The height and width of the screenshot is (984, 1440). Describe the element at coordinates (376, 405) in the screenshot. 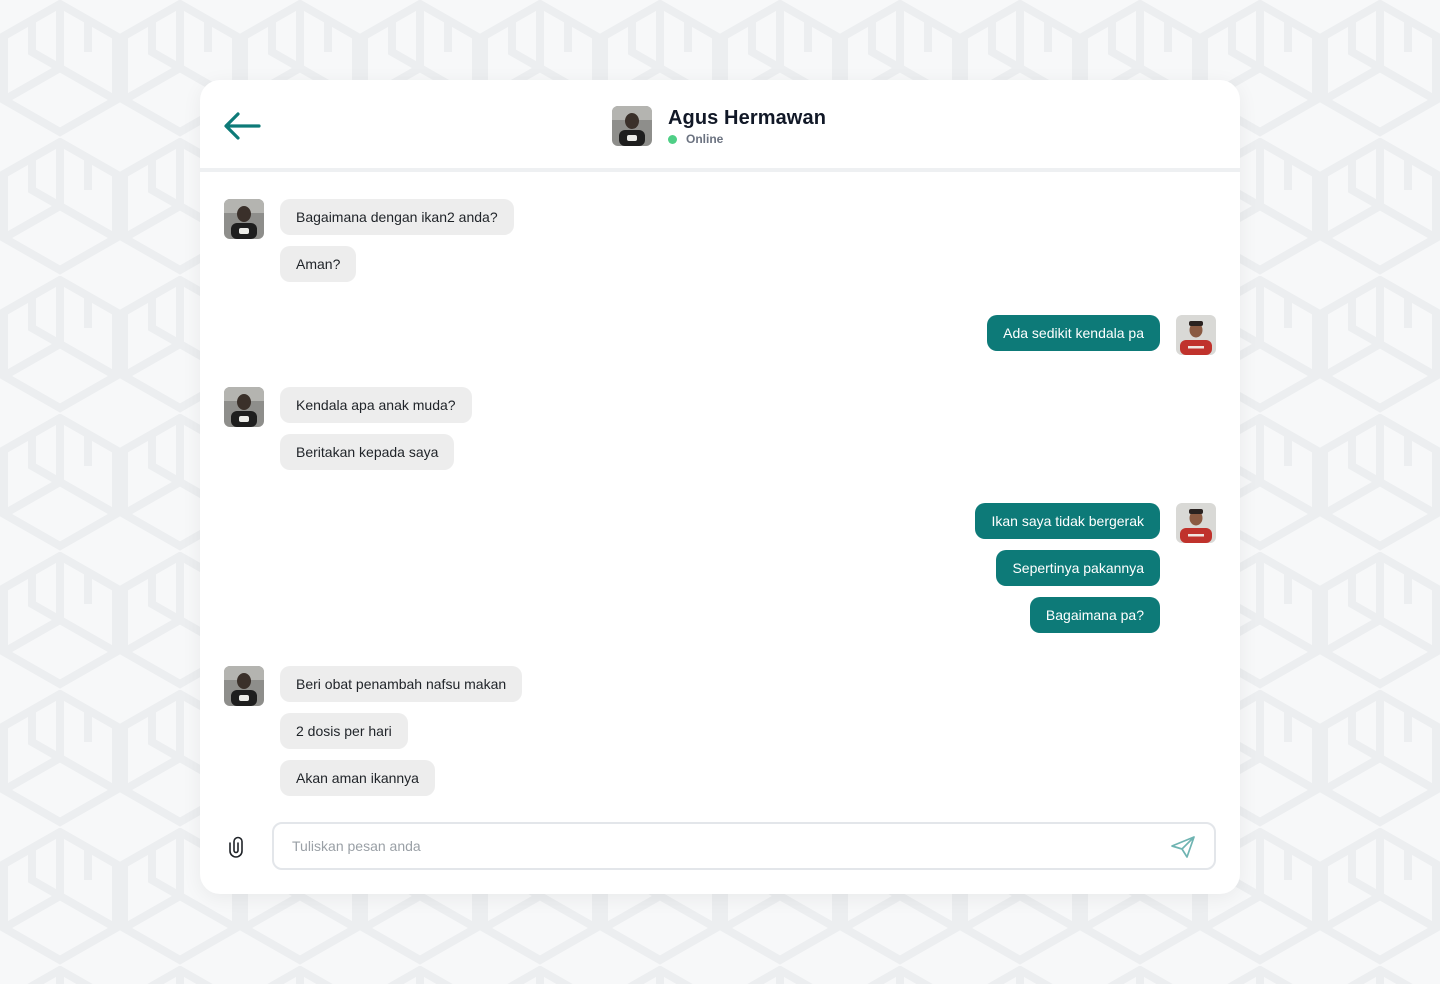

I see `incoming-message: Kendala apa anak muda?` at that location.